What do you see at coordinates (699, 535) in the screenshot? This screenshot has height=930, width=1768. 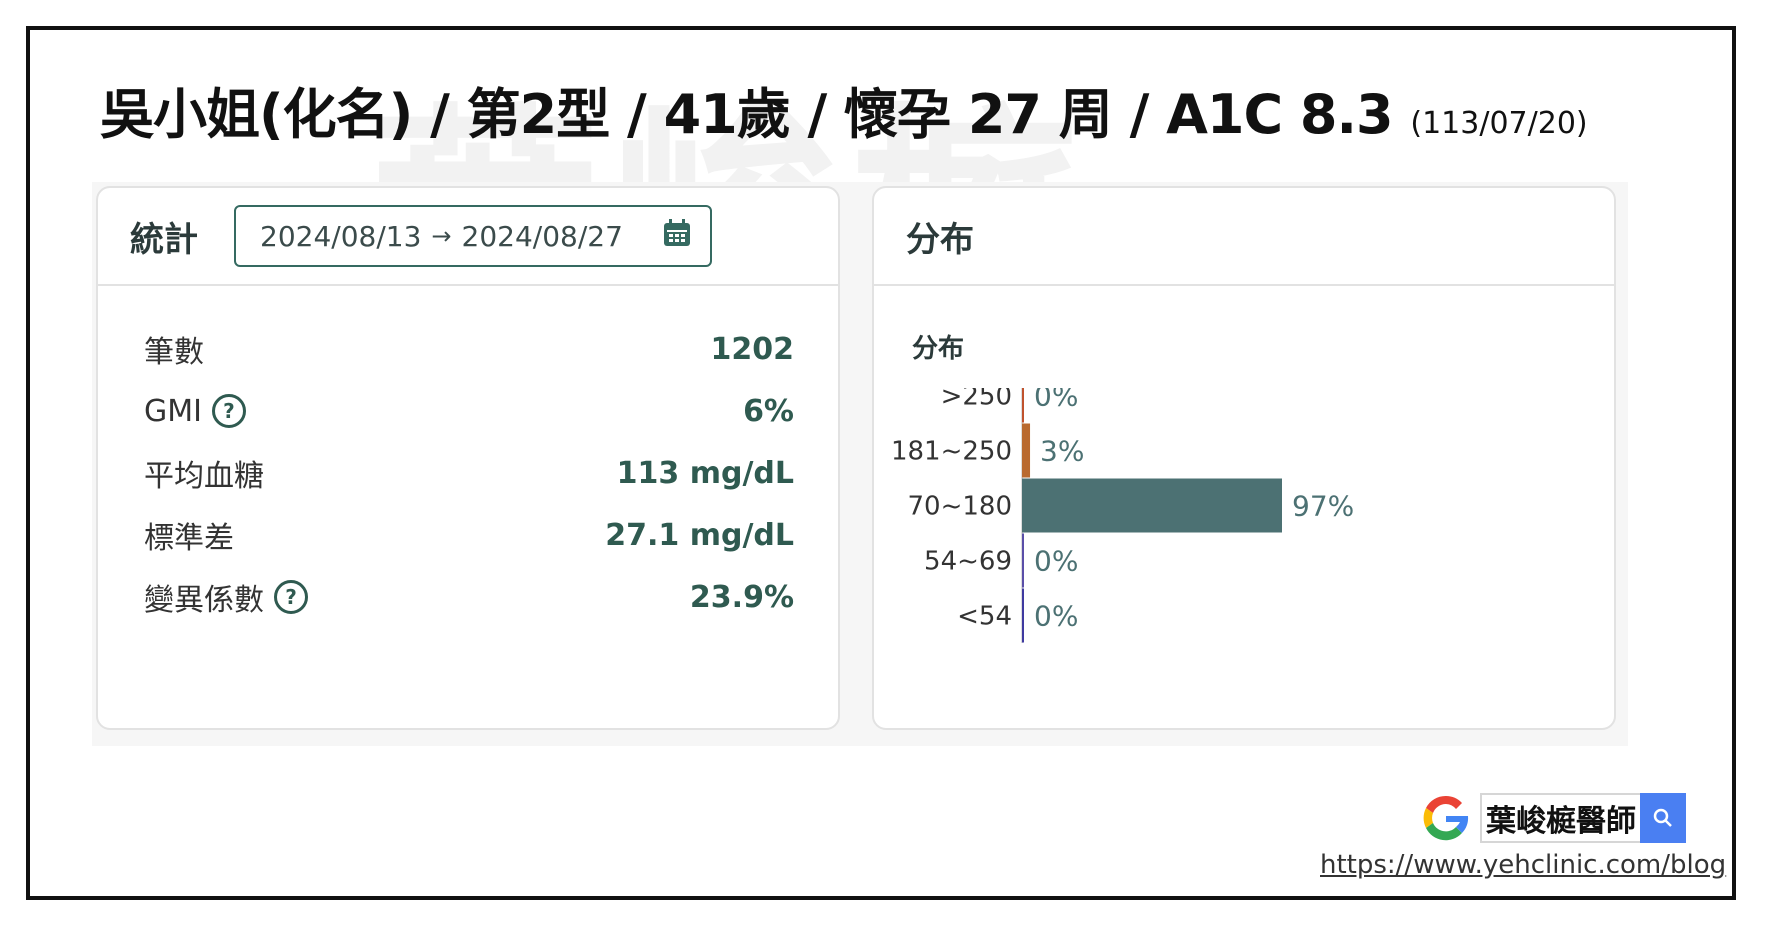 I see `stat-value: 27.1 mg/dL` at bounding box center [699, 535].